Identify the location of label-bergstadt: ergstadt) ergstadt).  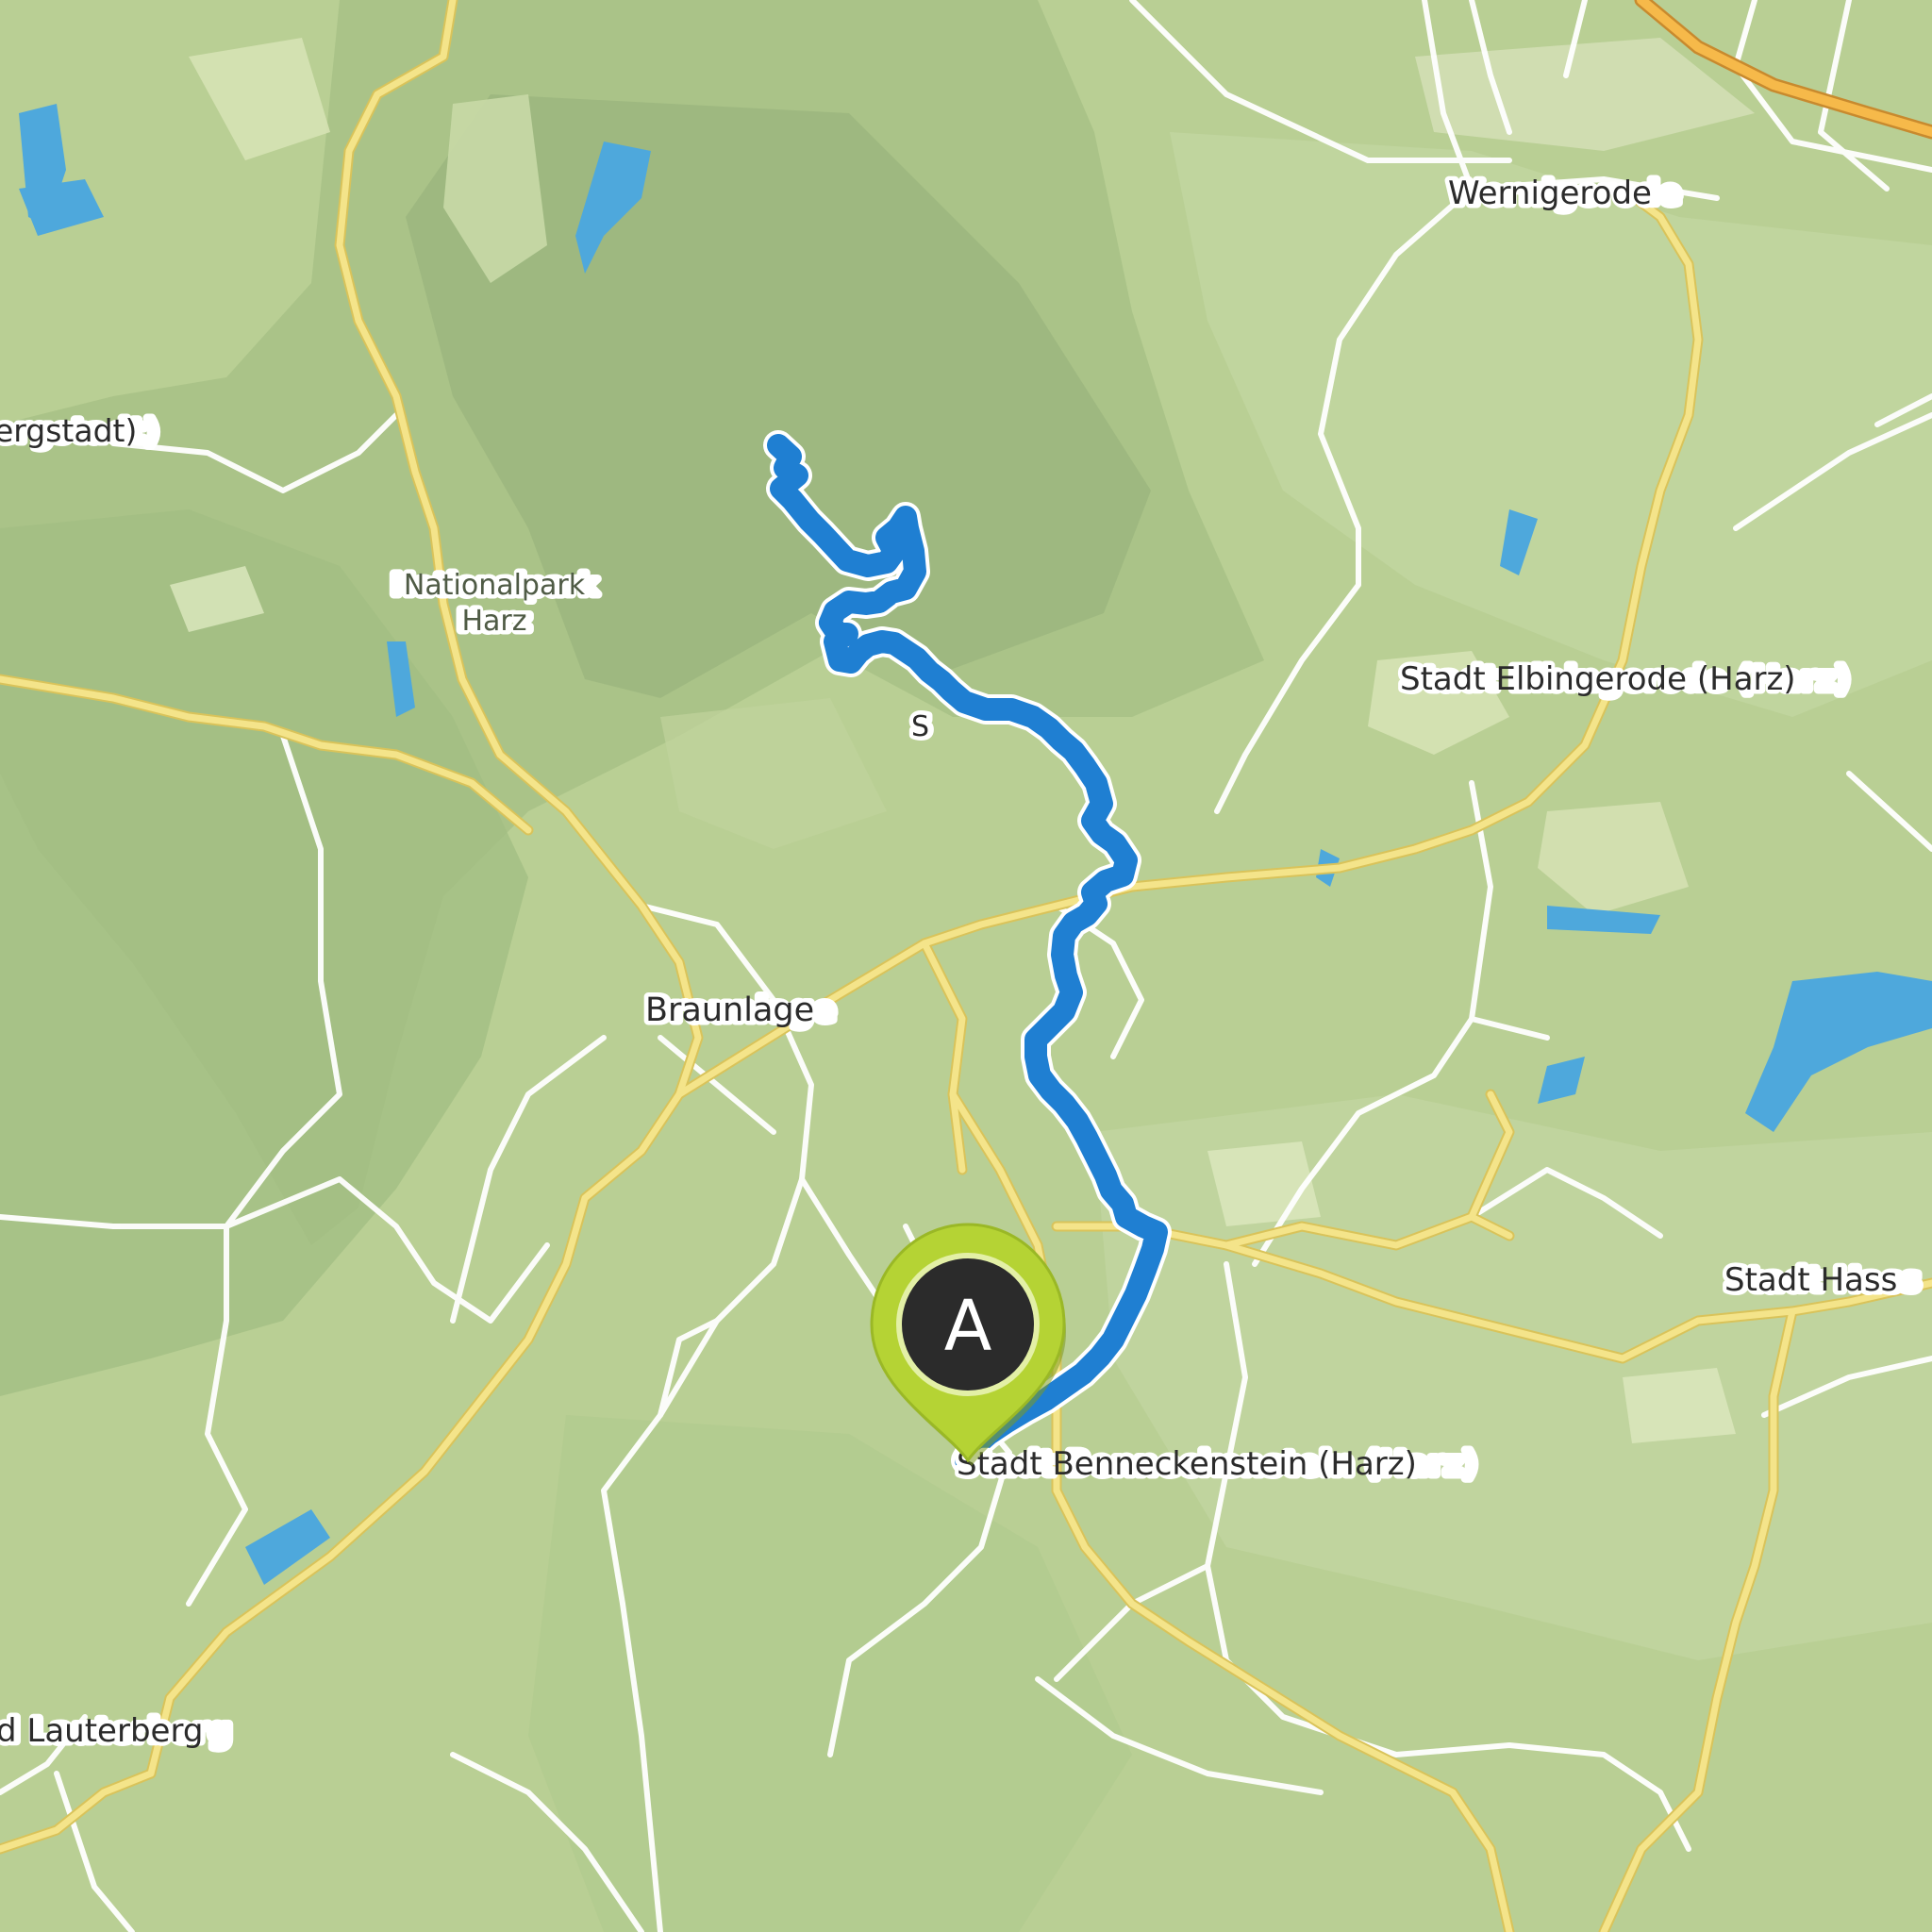
(81, 431).